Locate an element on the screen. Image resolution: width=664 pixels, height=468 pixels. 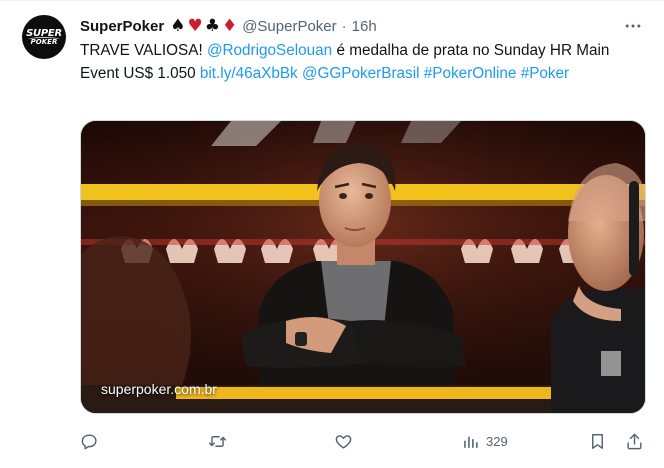
diamond-icon: ♦ is located at coordinates (229, 25).